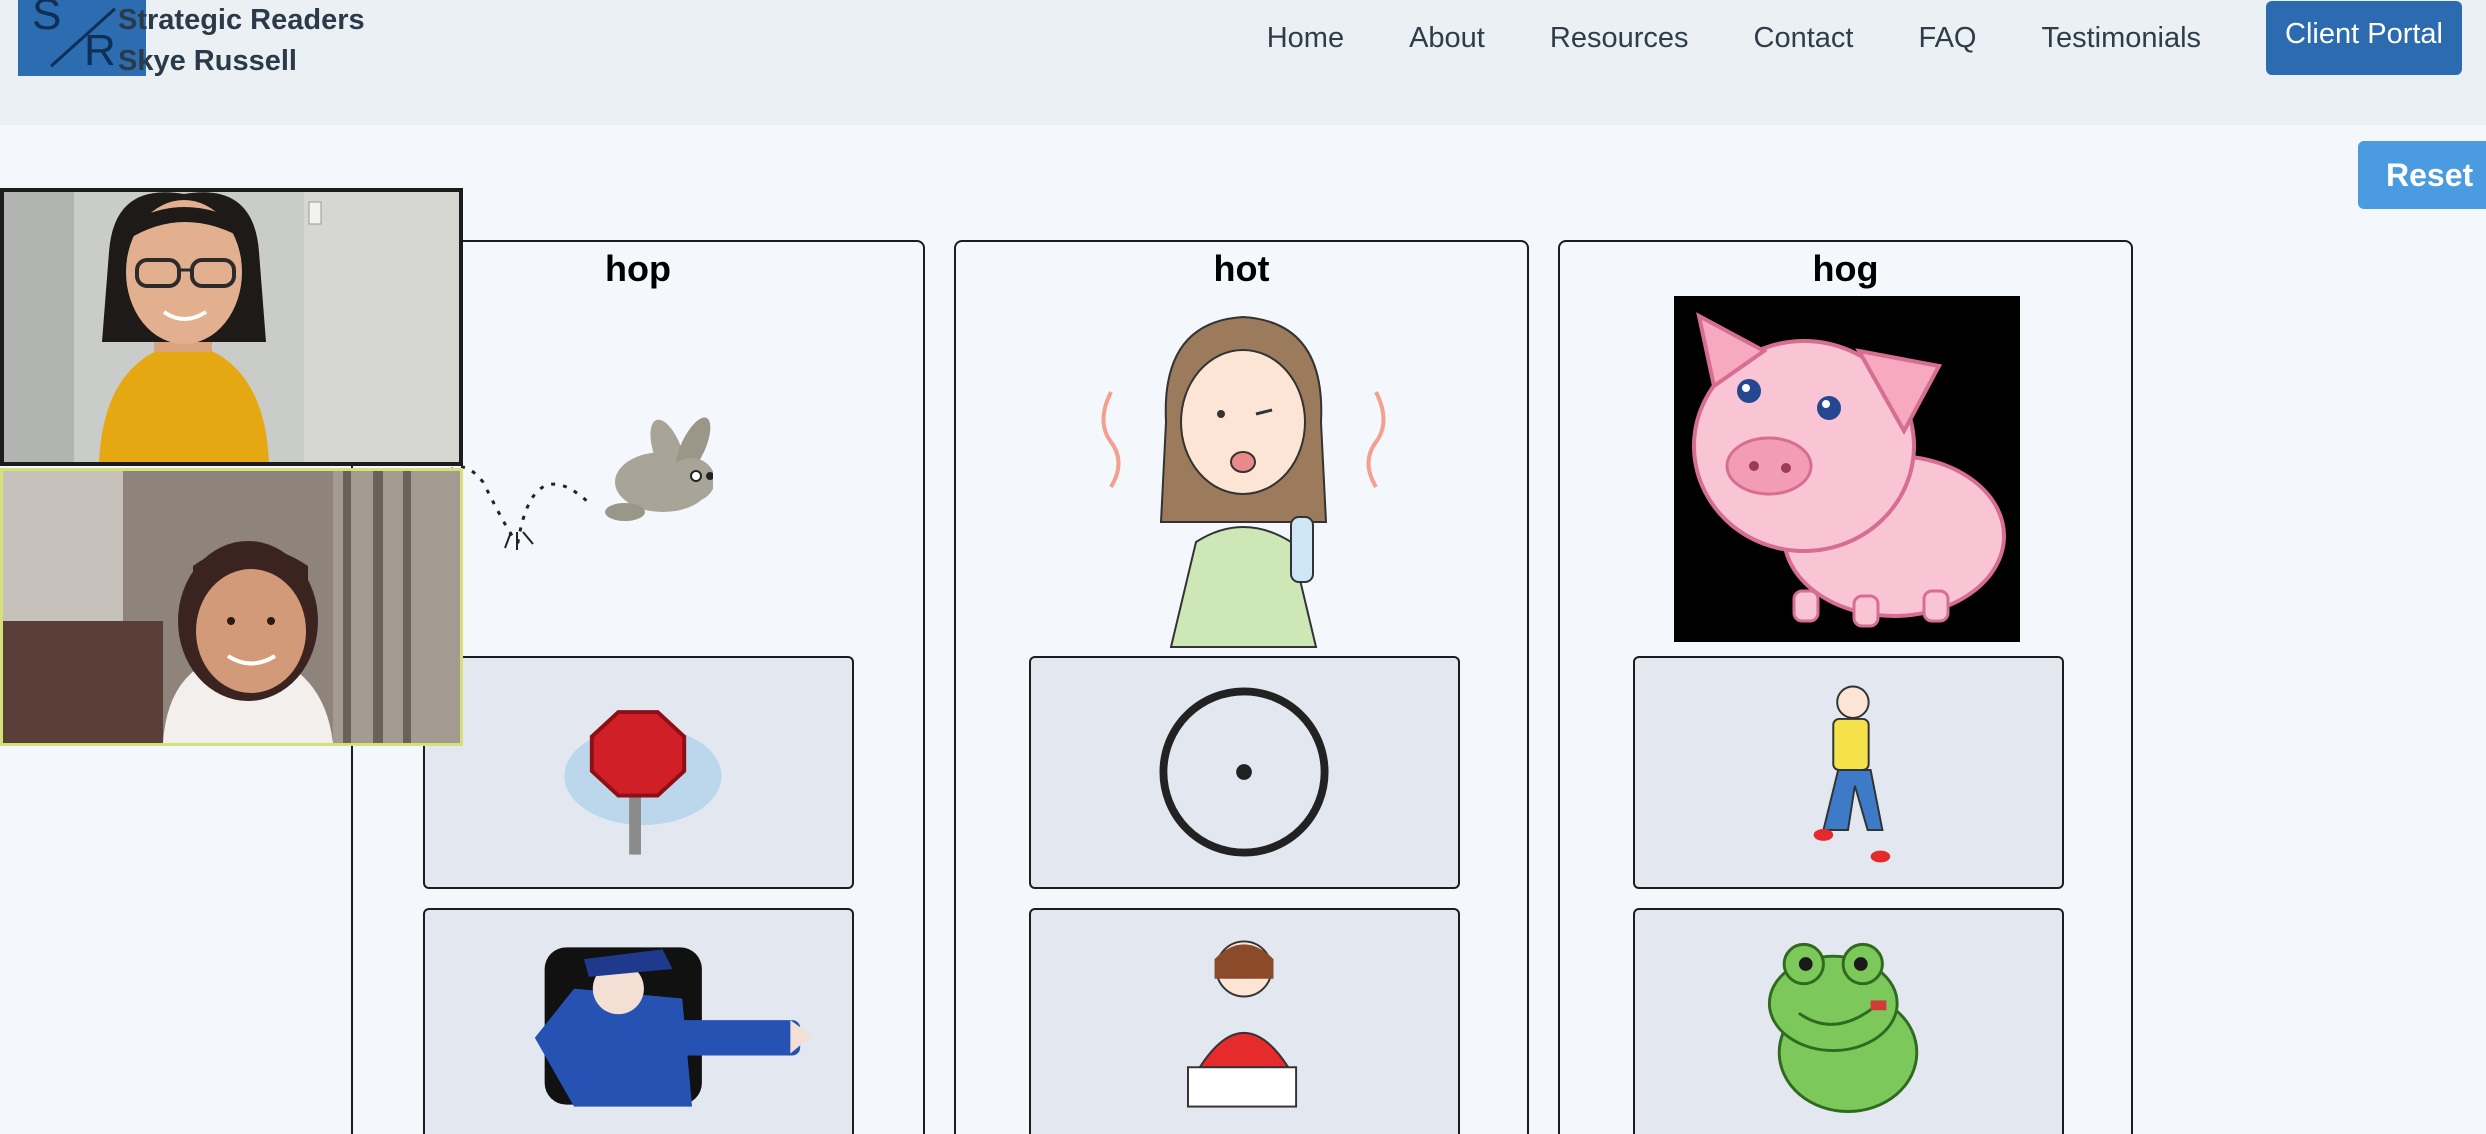 This screenshot has width=2486, height=1134. I want to click on picture-card-police-officer, so click(638, 1021).